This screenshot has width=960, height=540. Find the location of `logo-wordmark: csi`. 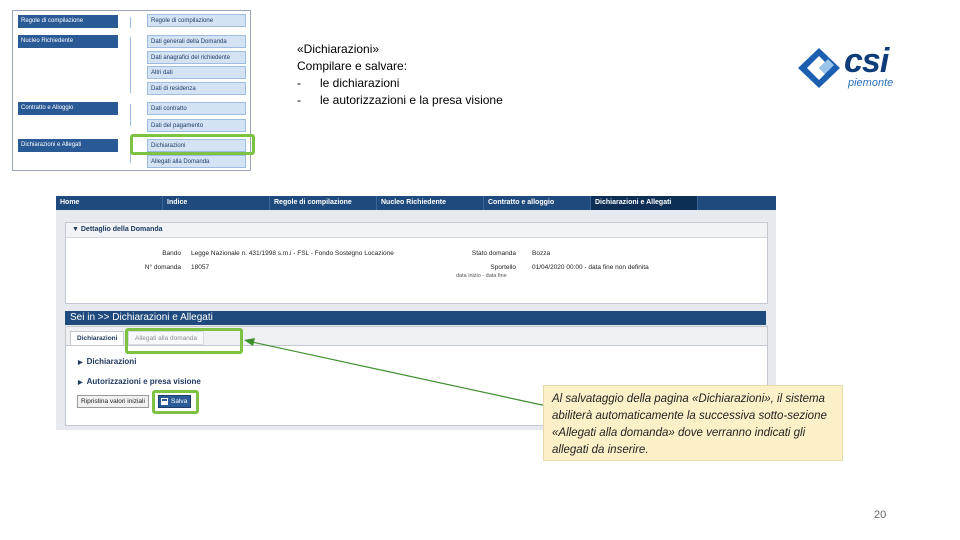

logo-wordmark: csi is located at coordinates (866, 61).